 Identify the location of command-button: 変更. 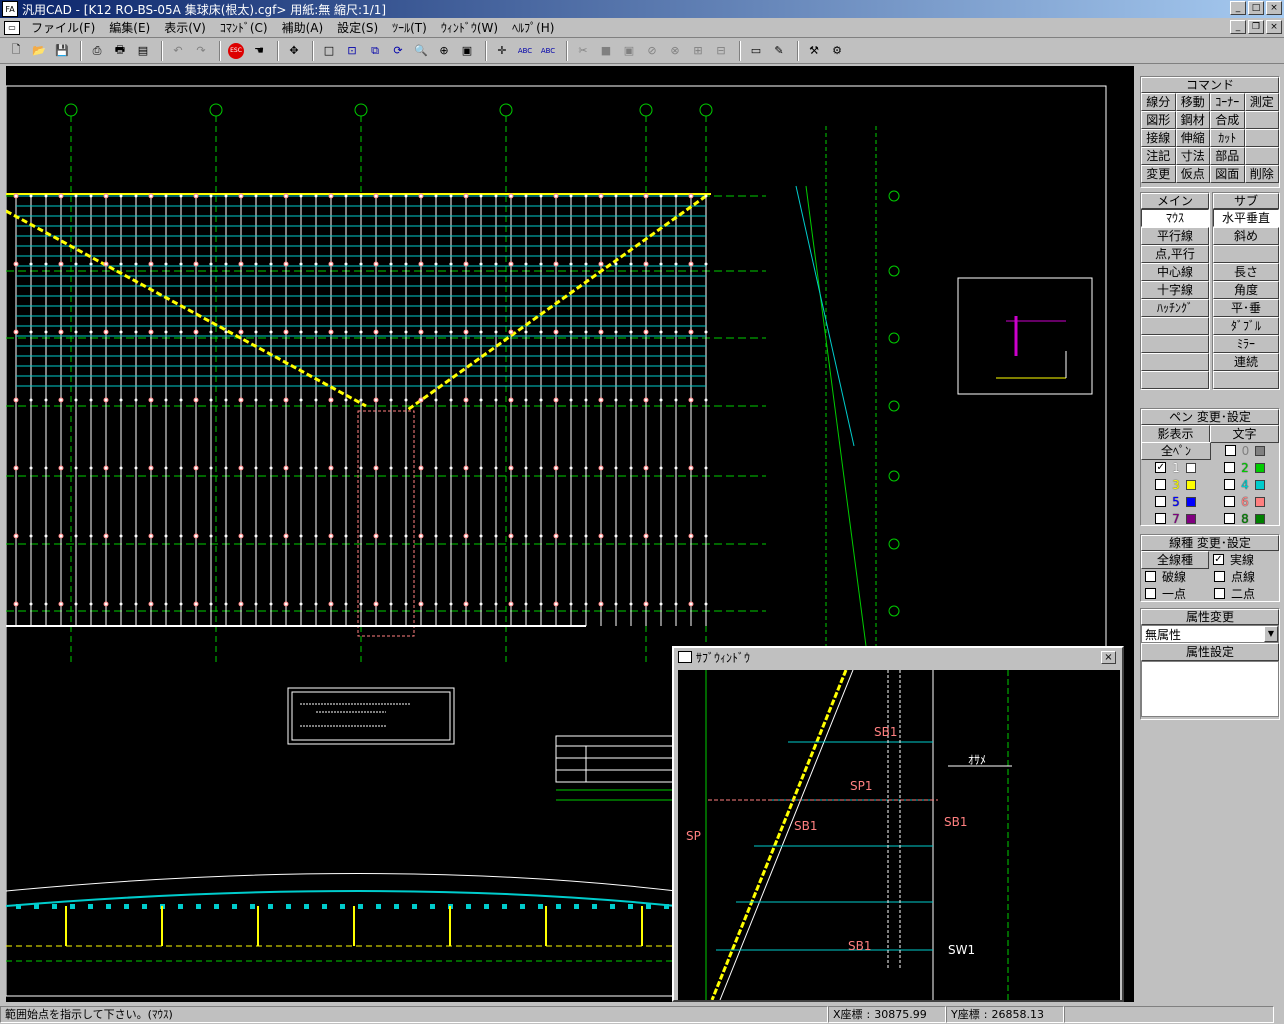
(1158, 174).